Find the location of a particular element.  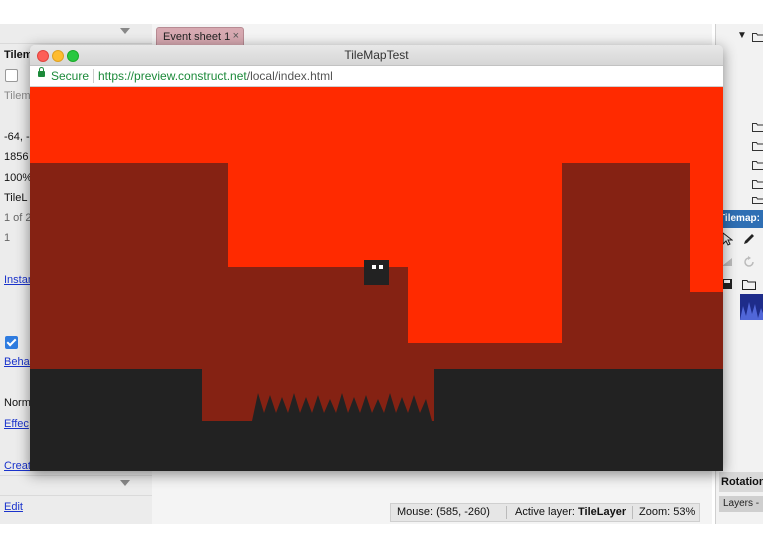

window-titlebar: TileMapTest is located at coordinates (376, 55).